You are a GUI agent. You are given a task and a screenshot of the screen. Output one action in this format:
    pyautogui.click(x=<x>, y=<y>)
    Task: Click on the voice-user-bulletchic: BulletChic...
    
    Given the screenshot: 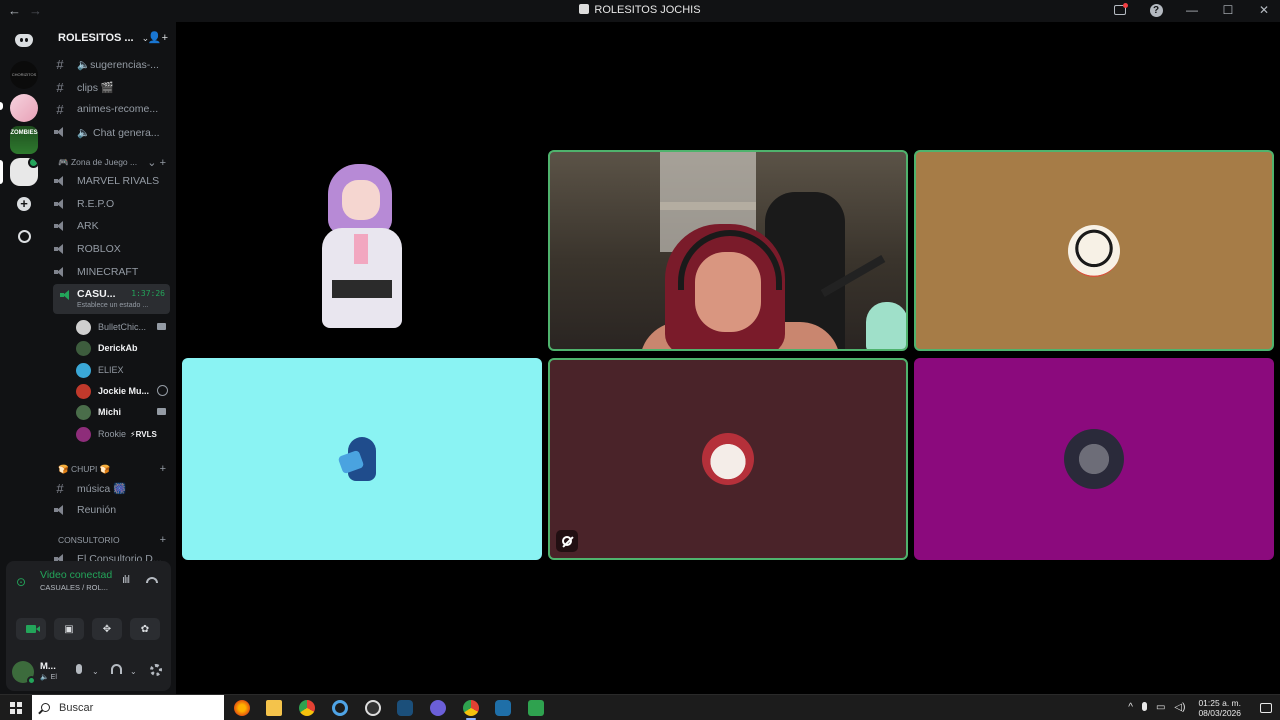 What is the action you would take?
    pyautogui.click(x=124, y=327)
    